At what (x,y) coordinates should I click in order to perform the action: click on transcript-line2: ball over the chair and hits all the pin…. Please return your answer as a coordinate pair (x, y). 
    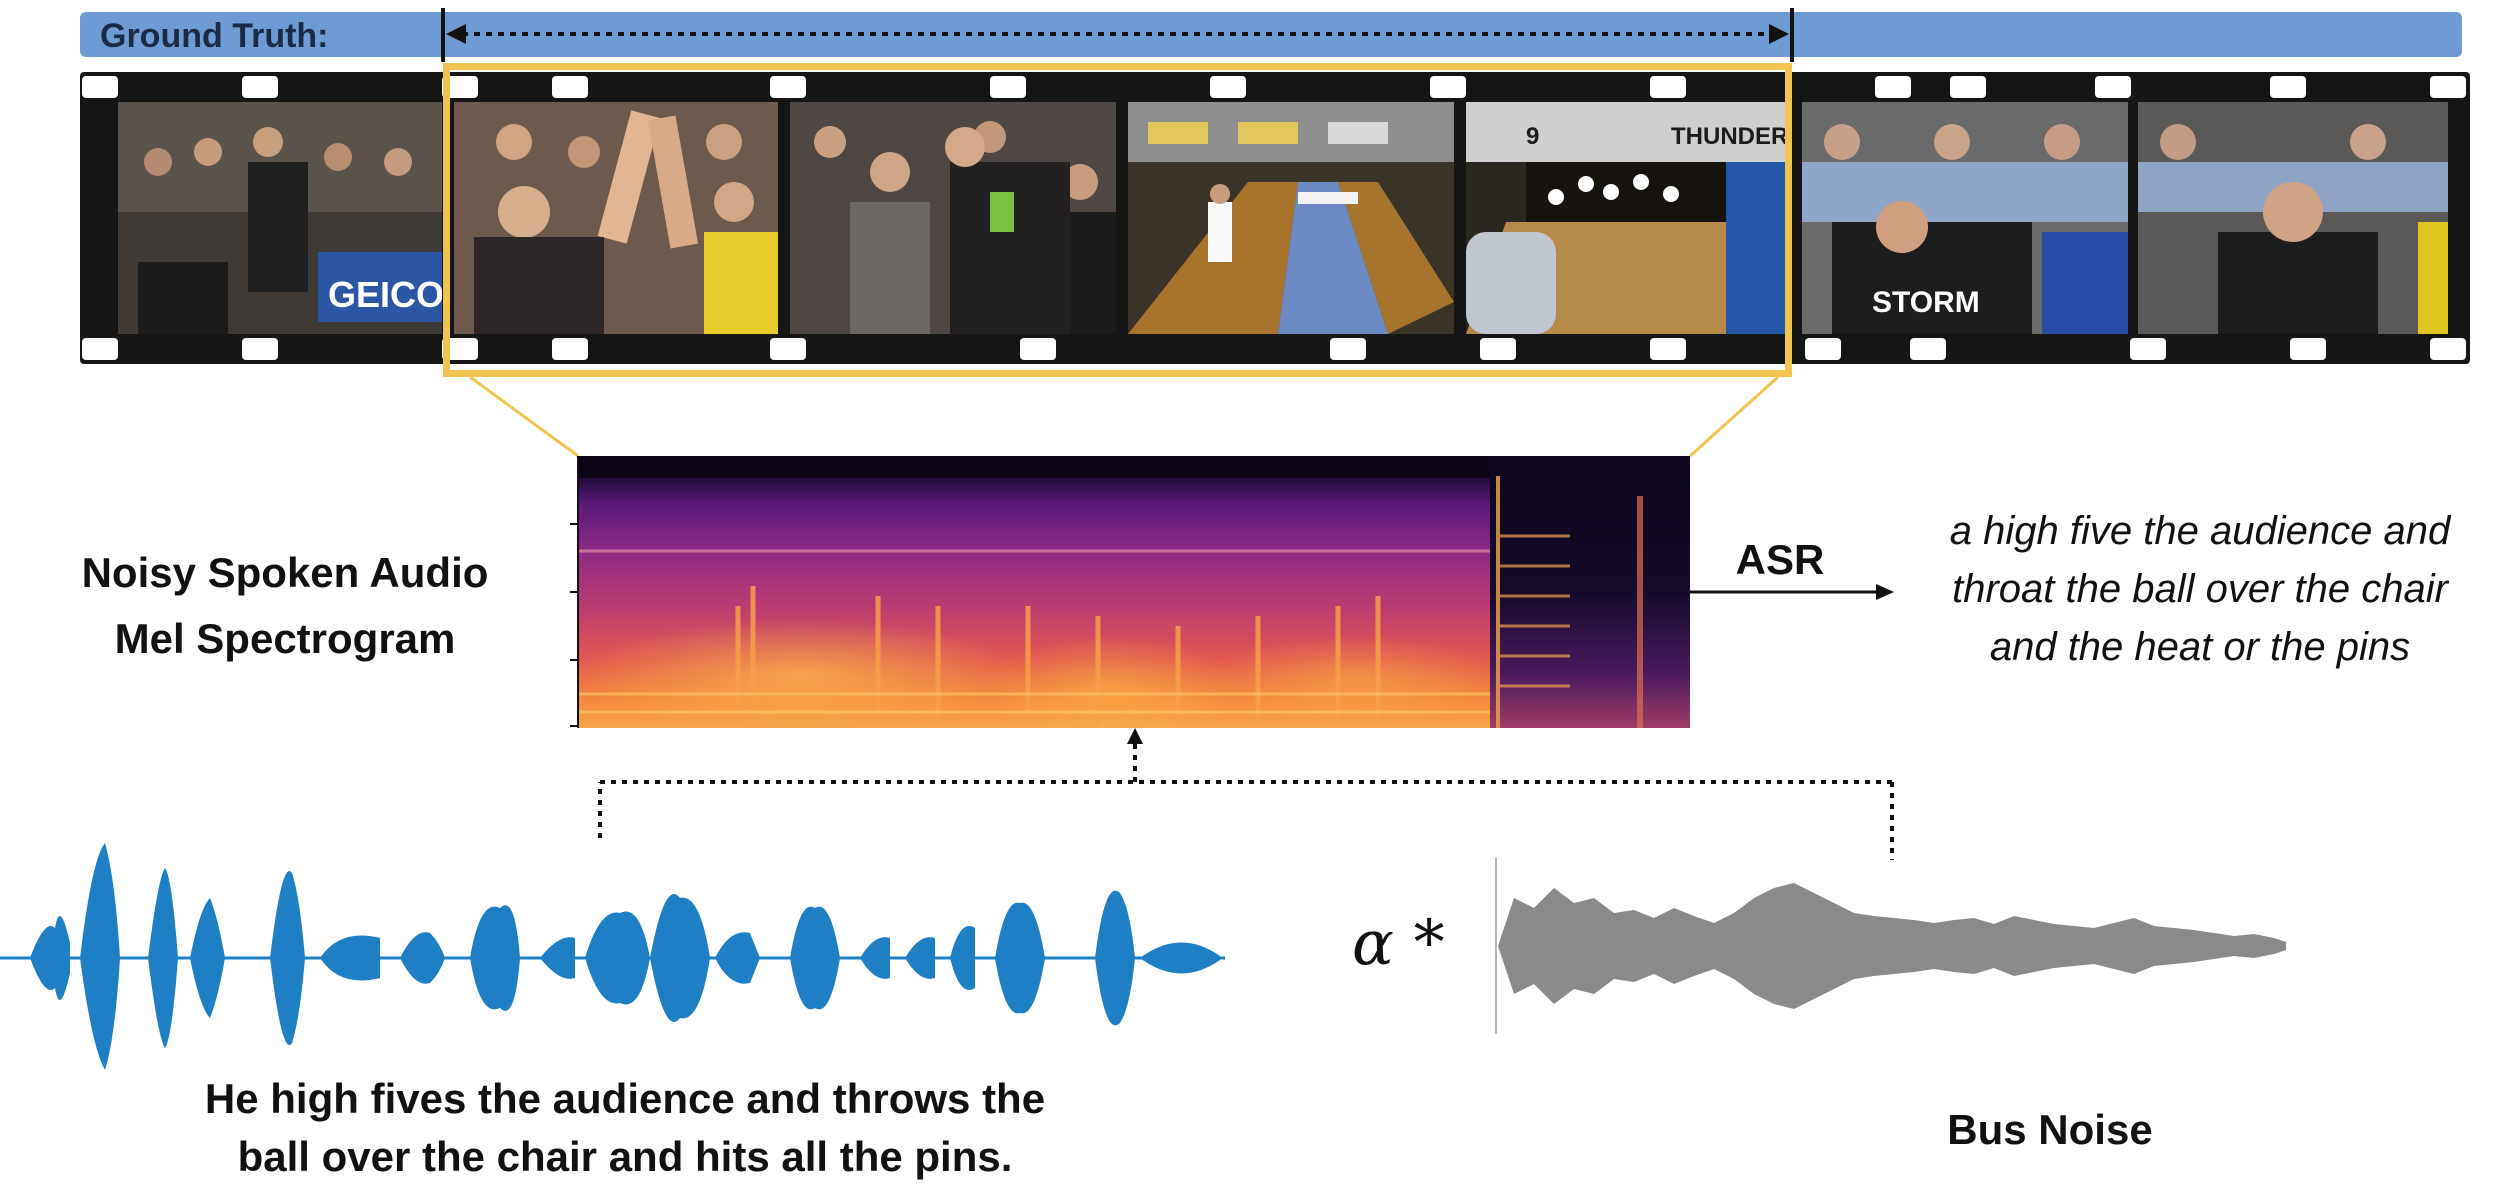
    Looking at the image, I should click on (625, 1156).